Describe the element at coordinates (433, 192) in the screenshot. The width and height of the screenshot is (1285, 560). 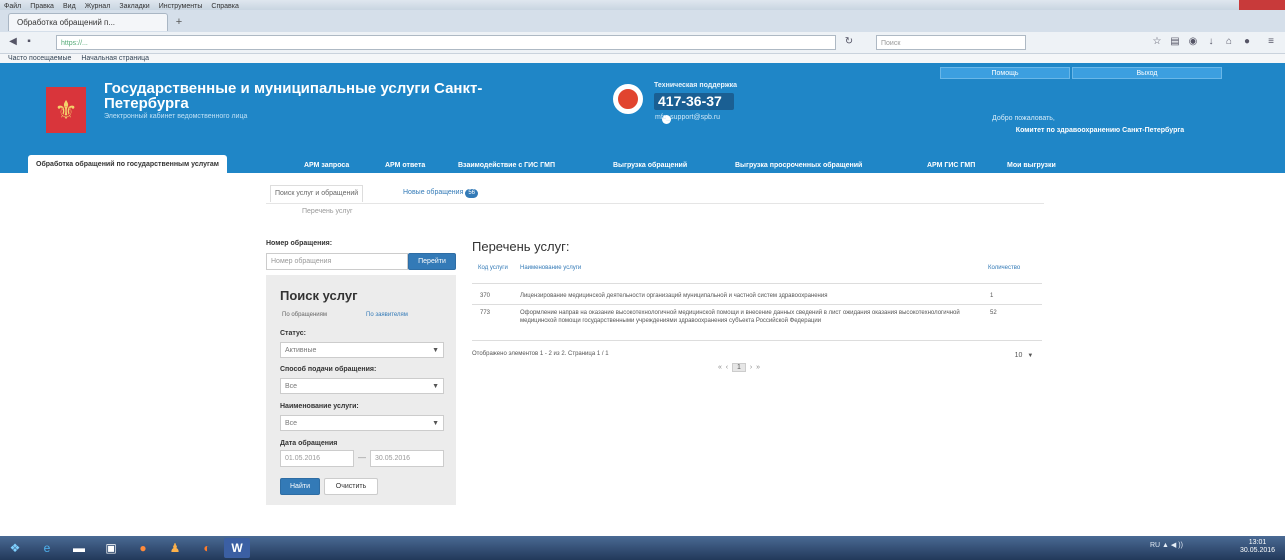
I see `subtab-new-label: Новые обращения` at that location.